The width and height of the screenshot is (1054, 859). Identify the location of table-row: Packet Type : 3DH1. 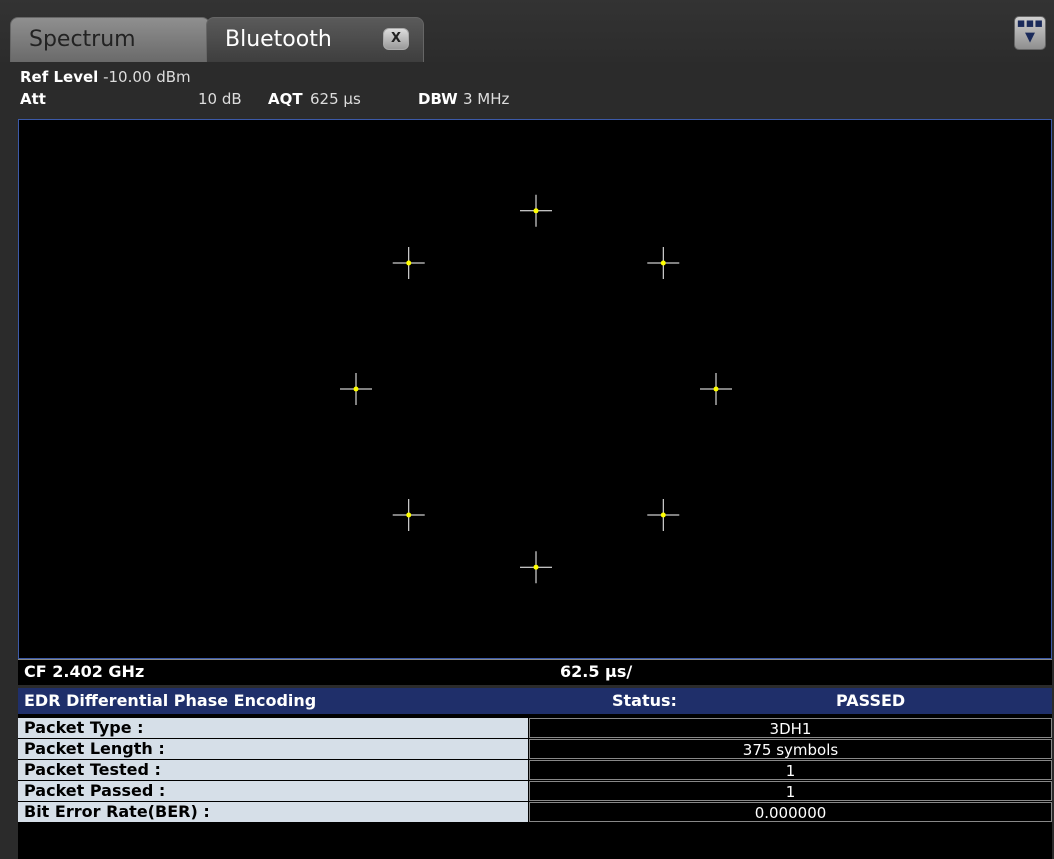
(535, 728).